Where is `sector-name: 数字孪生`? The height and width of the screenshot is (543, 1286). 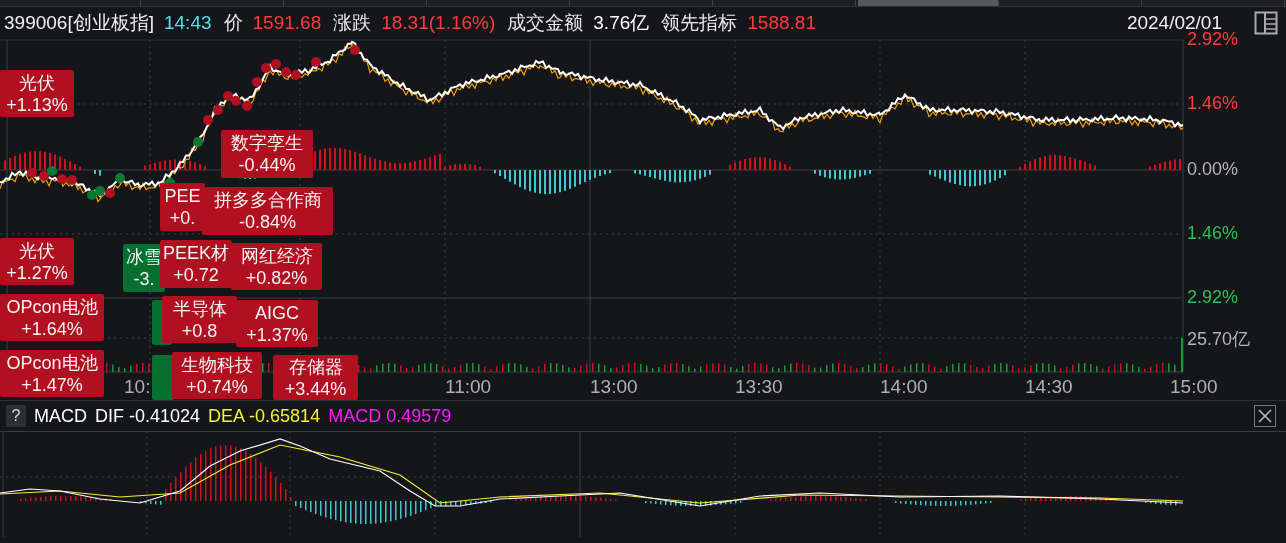 sector-name: 数字孪生 is located at coordinates (267, 143).